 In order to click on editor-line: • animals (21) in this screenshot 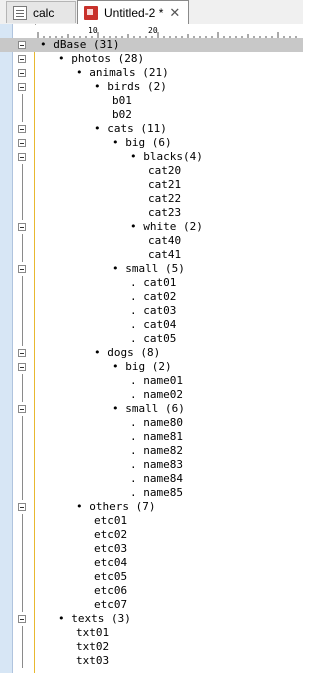, I will do `click(151, 73)`.